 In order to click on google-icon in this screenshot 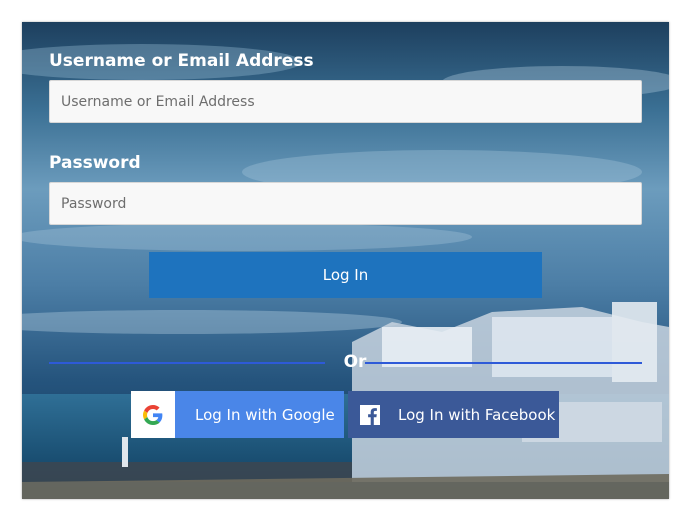, I will do `click(153, 414)`.